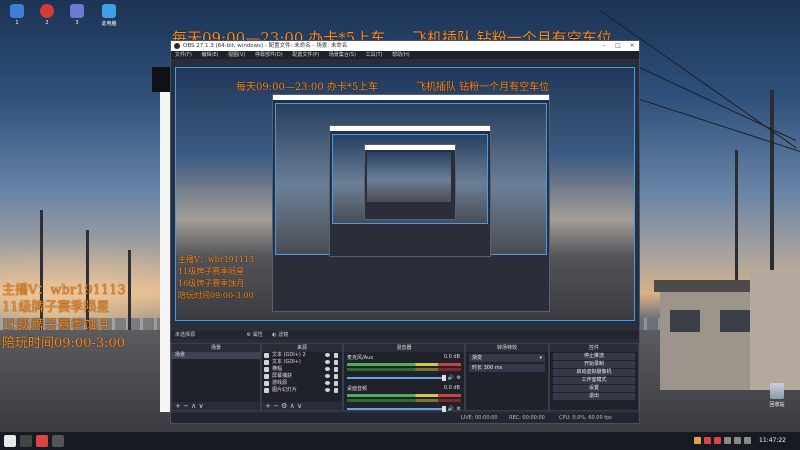 The height and width of the screenshot is (450, 800). Describe the element at coordinates (10, 441) in the screenshot. I see `windows-start-icon` at that location.